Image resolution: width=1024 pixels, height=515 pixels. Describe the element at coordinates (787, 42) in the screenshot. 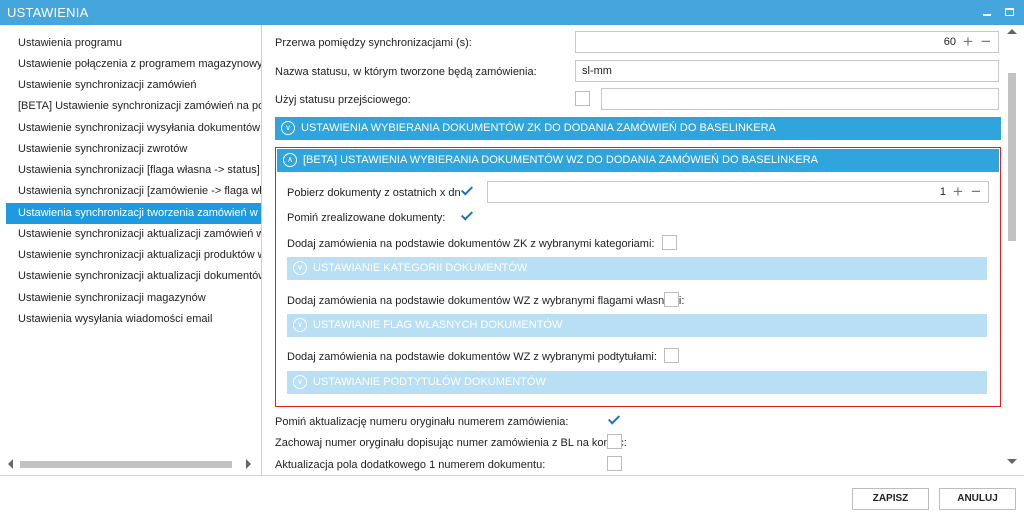

I see `sync-interval-stepper: 60 + −` at that location.